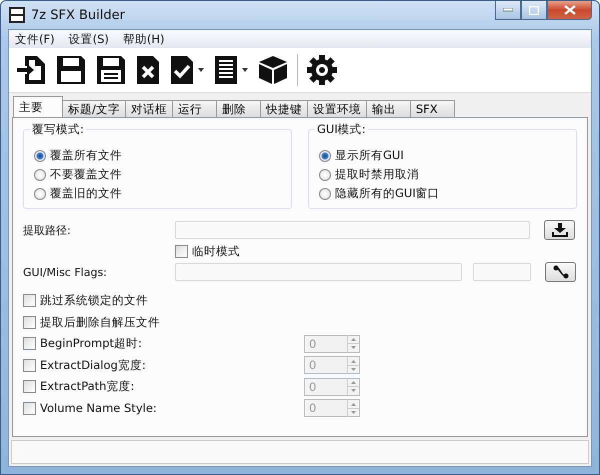 The width and height of the screenshot is (600, 475). I want to click on tab: 主要, so click(38, 106).